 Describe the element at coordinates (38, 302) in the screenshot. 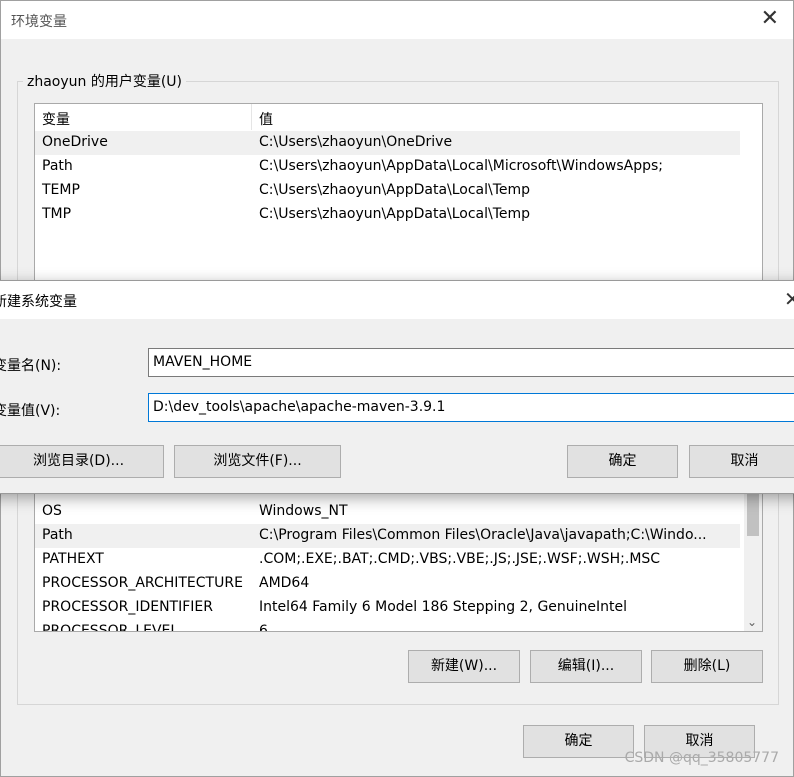

I see `dialog-title: 新建系统变量` at that location.